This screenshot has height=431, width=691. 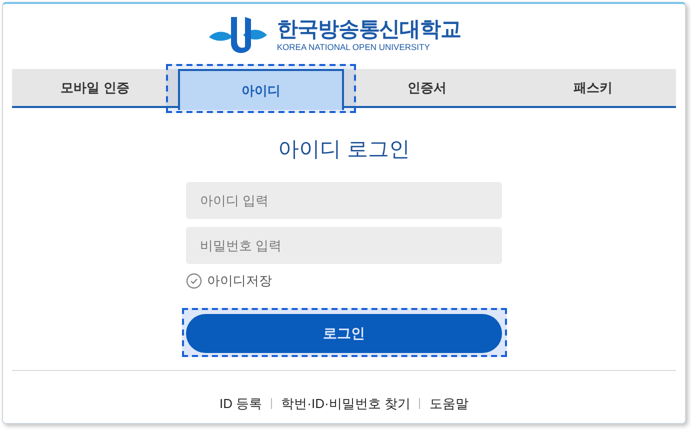 I want to click on login-title: 아이디 로그인, so click(x=344, y=150).